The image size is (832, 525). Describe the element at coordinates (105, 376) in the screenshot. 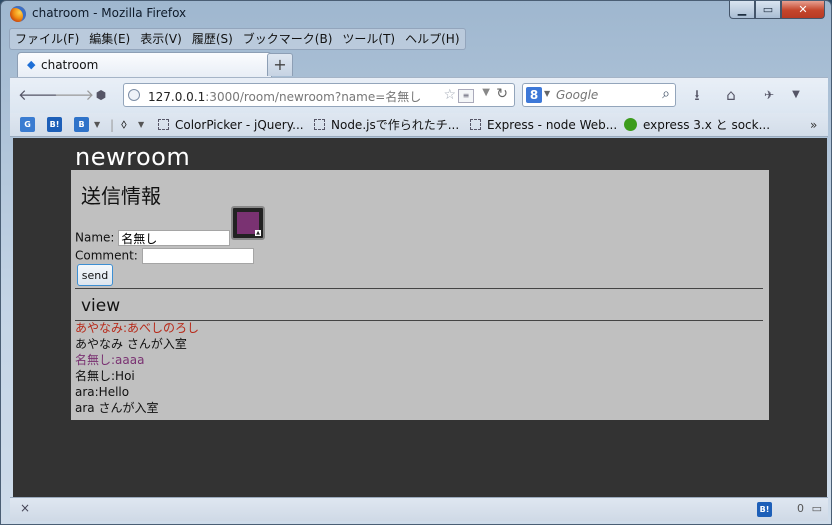

I see `log-item: 名無し:Hoi` at that location.